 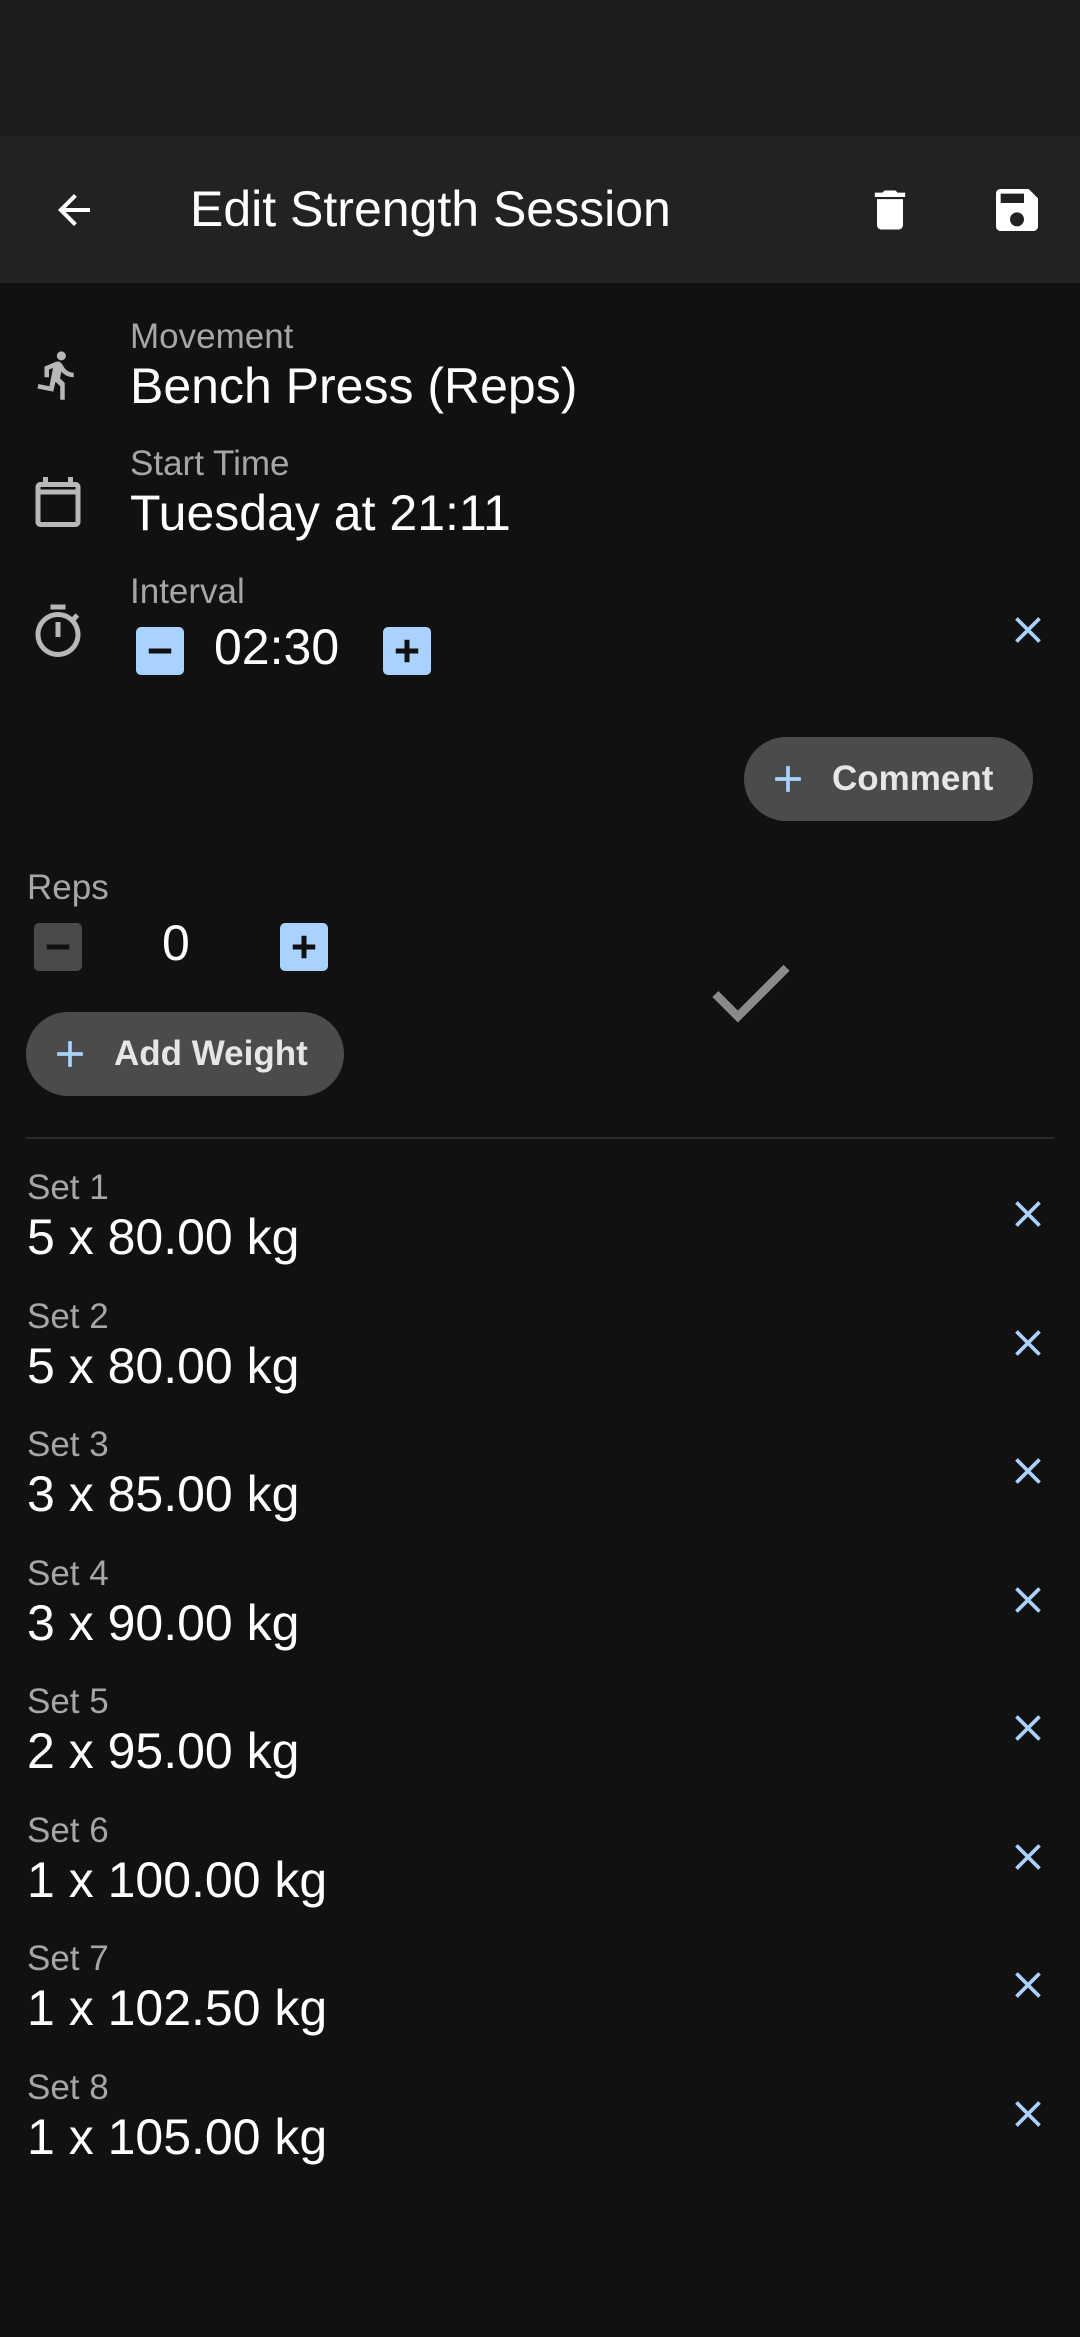 What do you see at coordinates (68, 1958) in the screenshot?
I see `set-label: Set 7` at bounding box center [68, 1958].